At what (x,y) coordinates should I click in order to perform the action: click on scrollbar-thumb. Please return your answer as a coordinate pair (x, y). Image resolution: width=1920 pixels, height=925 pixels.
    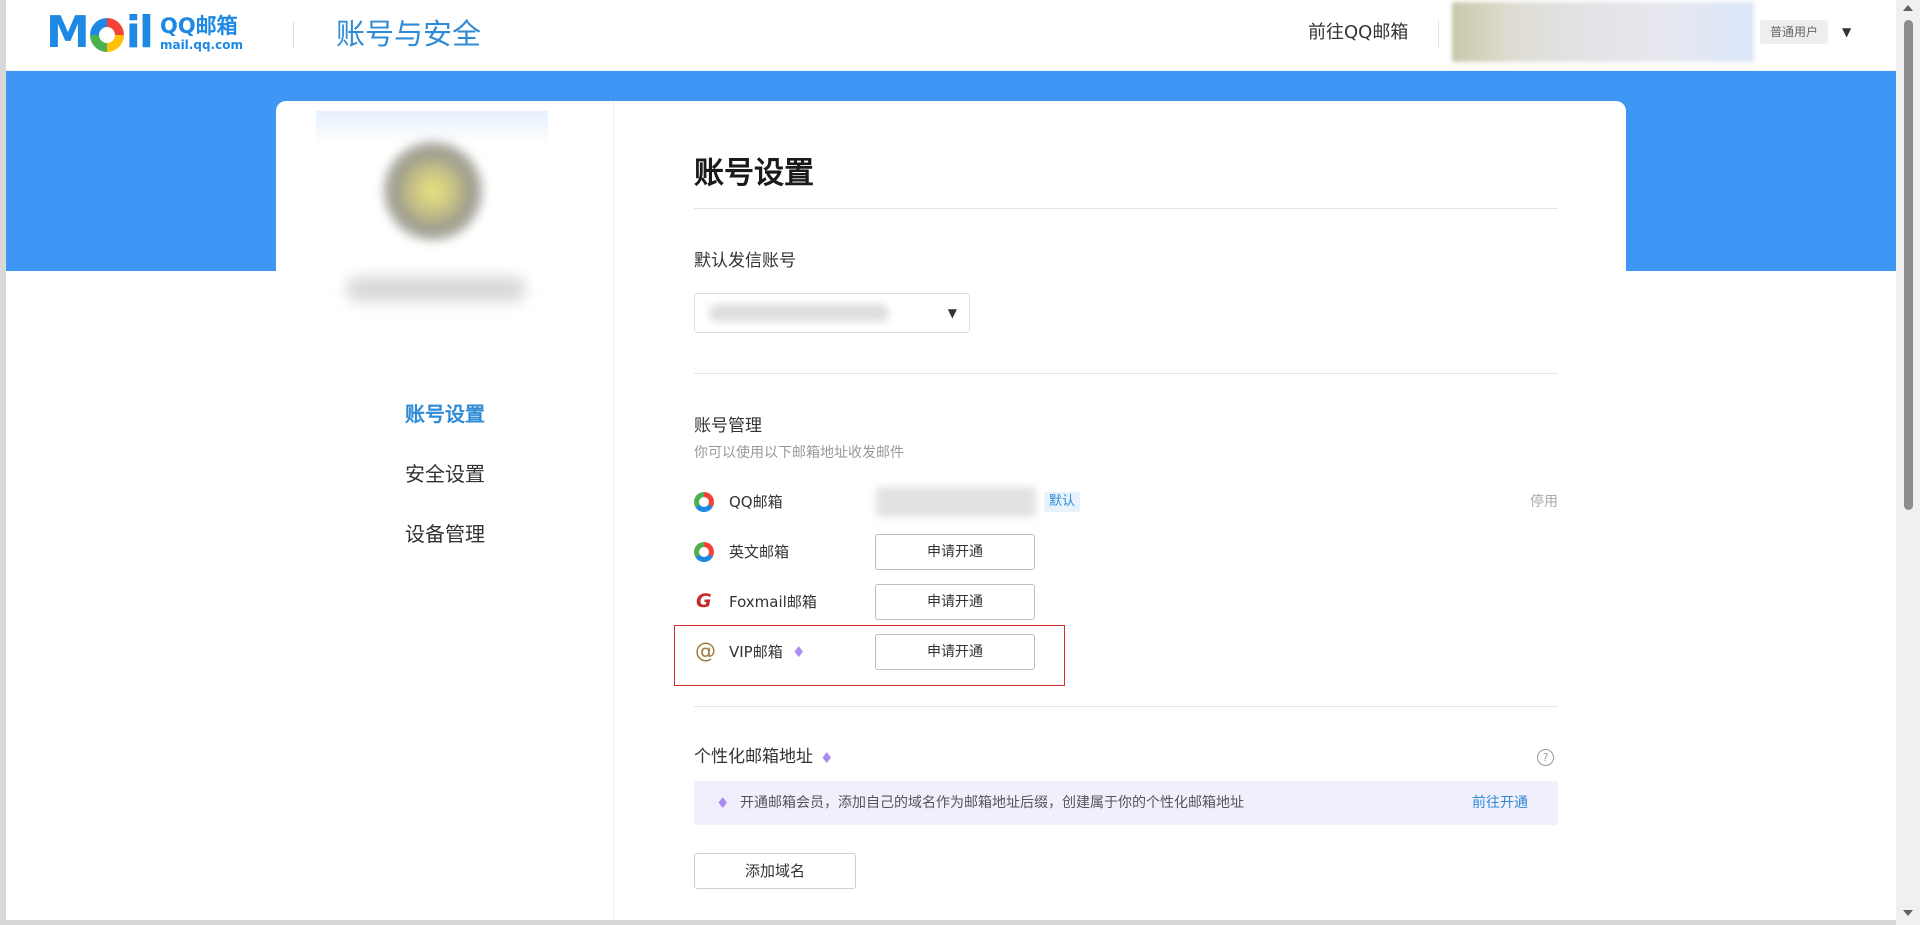
    Looking at the image, I should click on (1908, 265).